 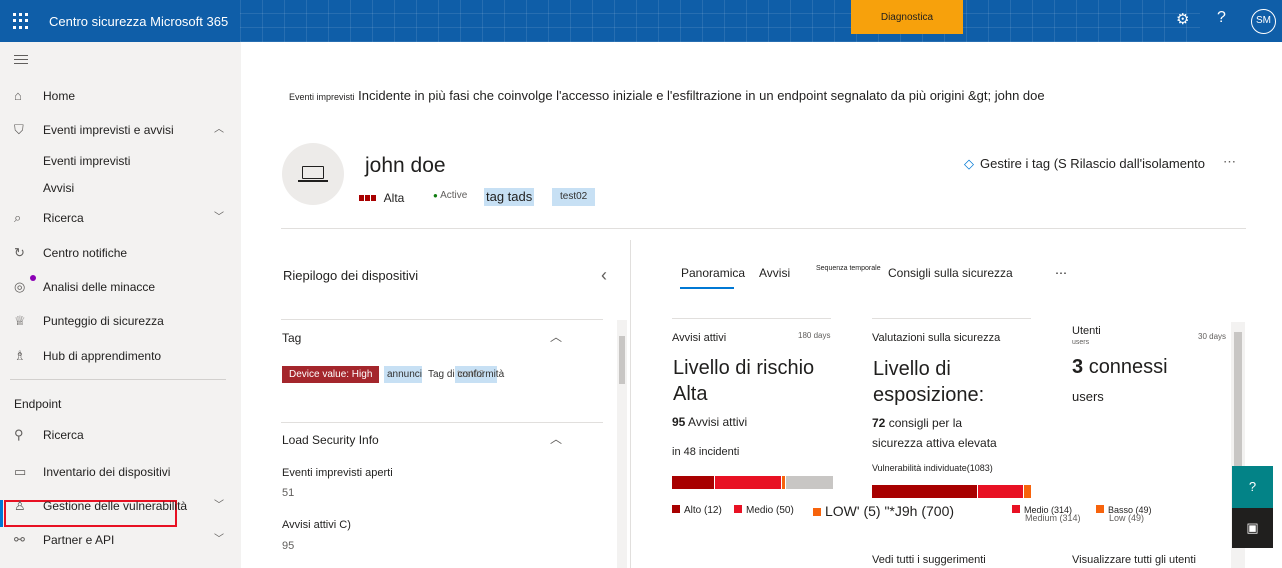 I want to click on users-card-title: Utenti, so click(x=1086, y=331).